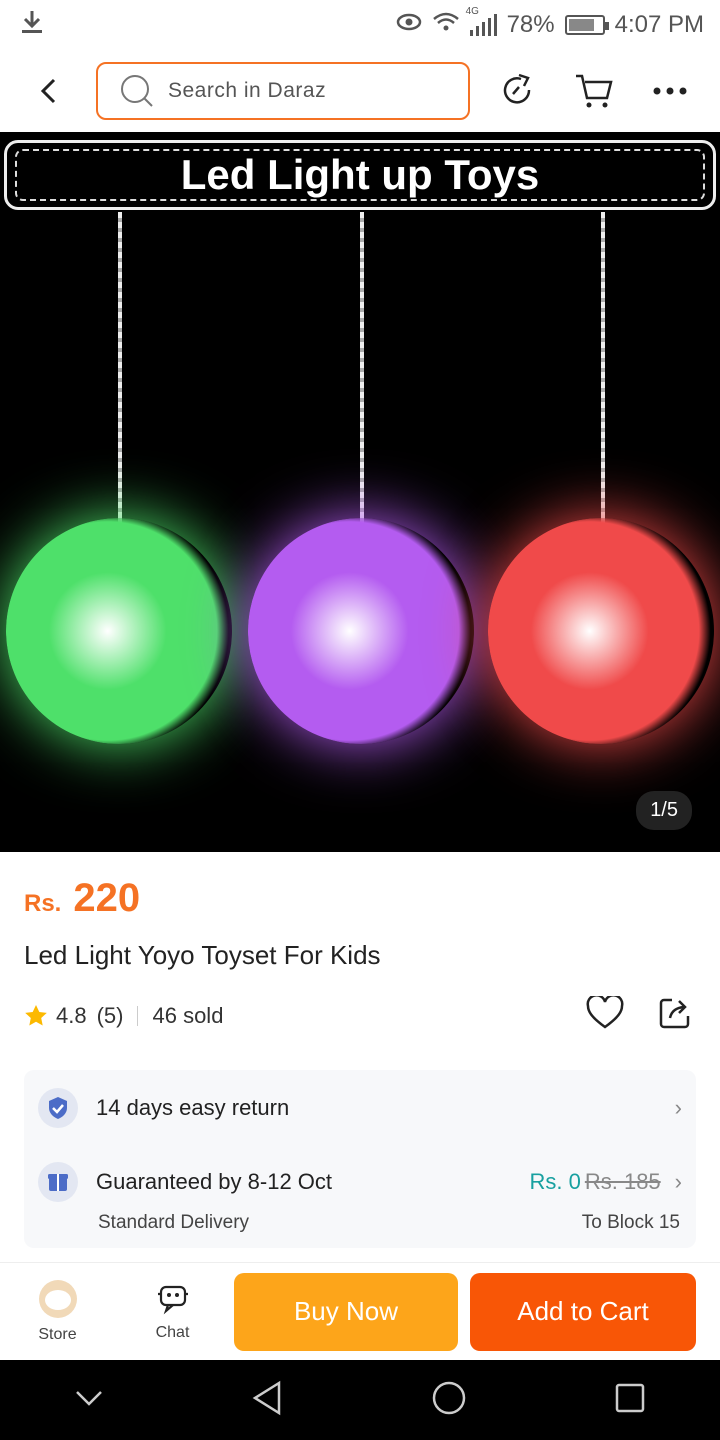 This screenshot has height=1440, width=720. What do you see at coordinates (360, 1108) in the screenshot?
I see `return-policy-row: 14 days easy return ›` at bounding box center [360, 1108].